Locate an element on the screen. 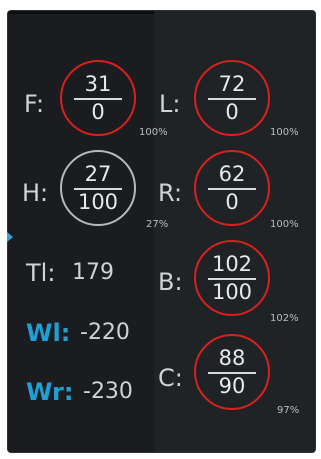 The image size is (321, 459). stat-wl-value: -220 is located at coordinates (105, 332).